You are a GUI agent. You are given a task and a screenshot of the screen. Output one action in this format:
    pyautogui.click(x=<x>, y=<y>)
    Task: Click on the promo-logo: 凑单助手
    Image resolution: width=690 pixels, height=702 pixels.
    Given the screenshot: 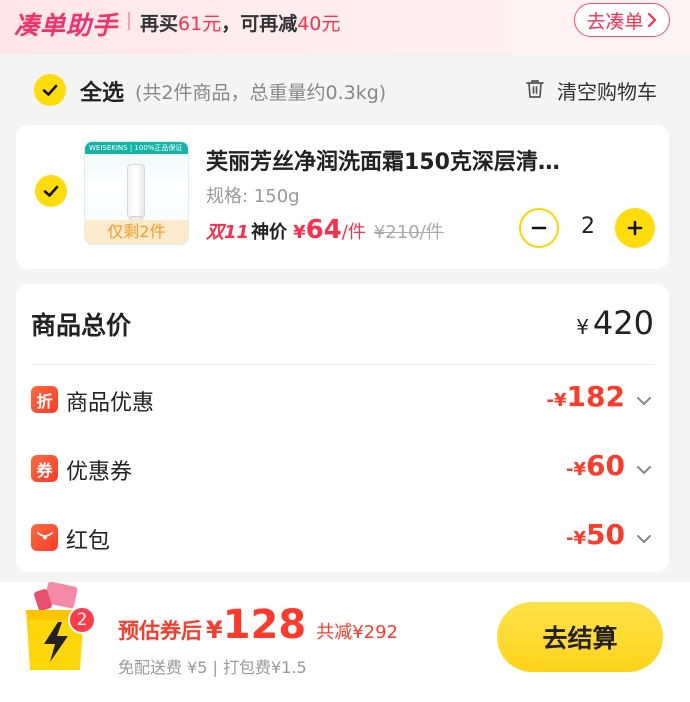 What is the action you would take?
    pyautogui.click(x=66, y=25)
    